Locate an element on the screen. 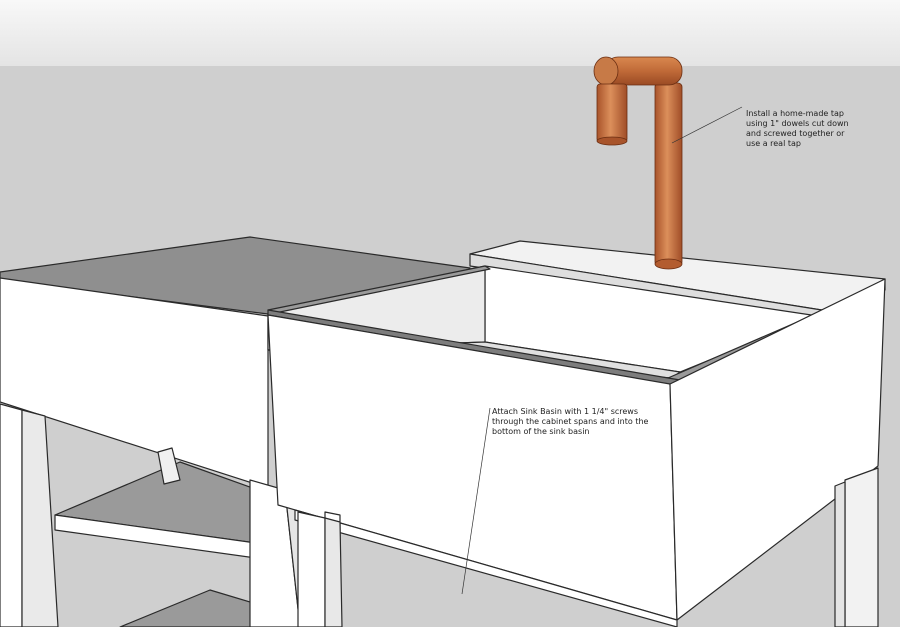  mid-leg-side is located at coordinates (333, 572).